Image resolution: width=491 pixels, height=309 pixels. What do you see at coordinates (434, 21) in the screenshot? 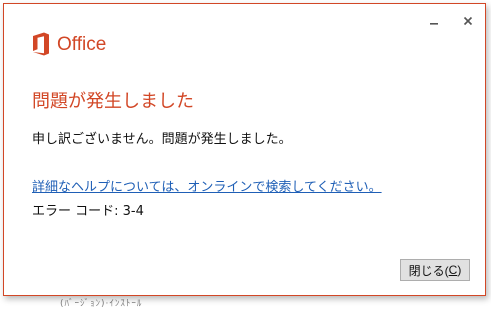
I see `minimize-button` at bounding box center [434, 21].